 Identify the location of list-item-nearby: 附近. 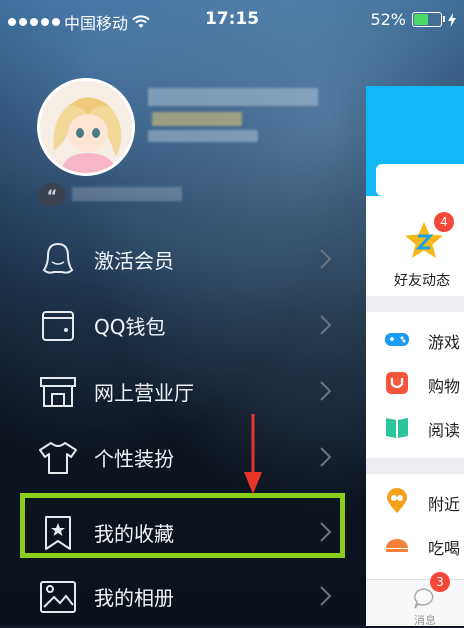
(415, 502).